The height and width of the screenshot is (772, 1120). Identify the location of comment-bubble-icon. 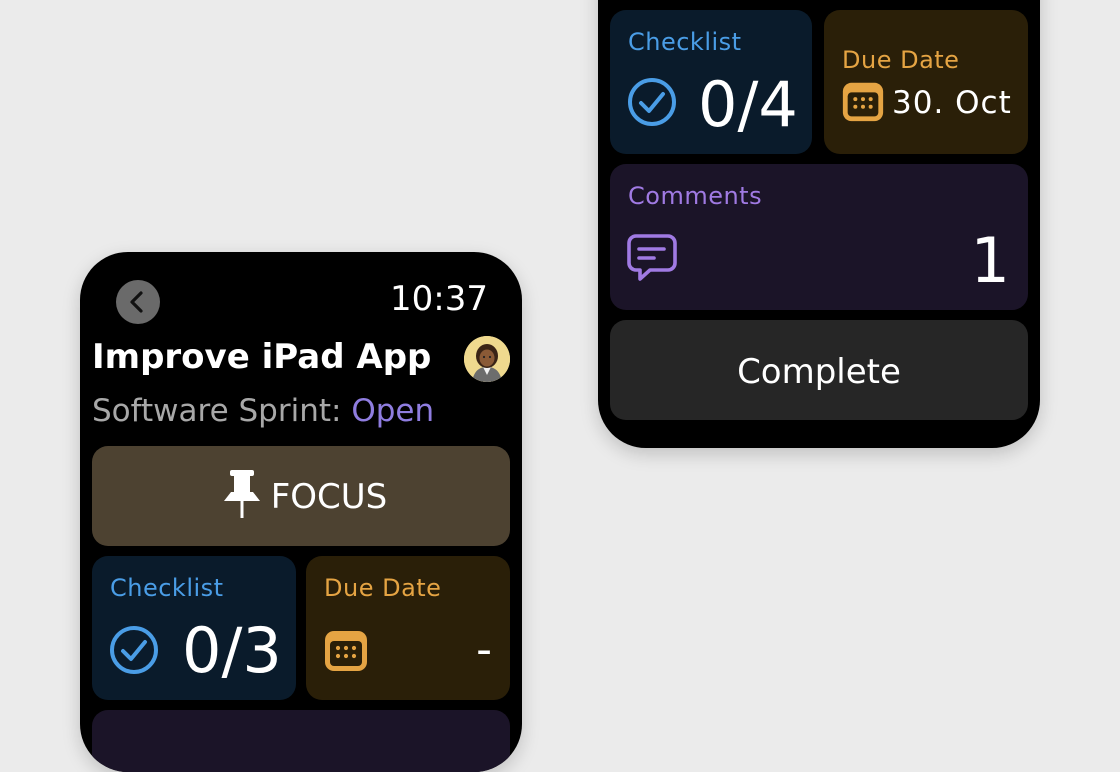
(652, 257).